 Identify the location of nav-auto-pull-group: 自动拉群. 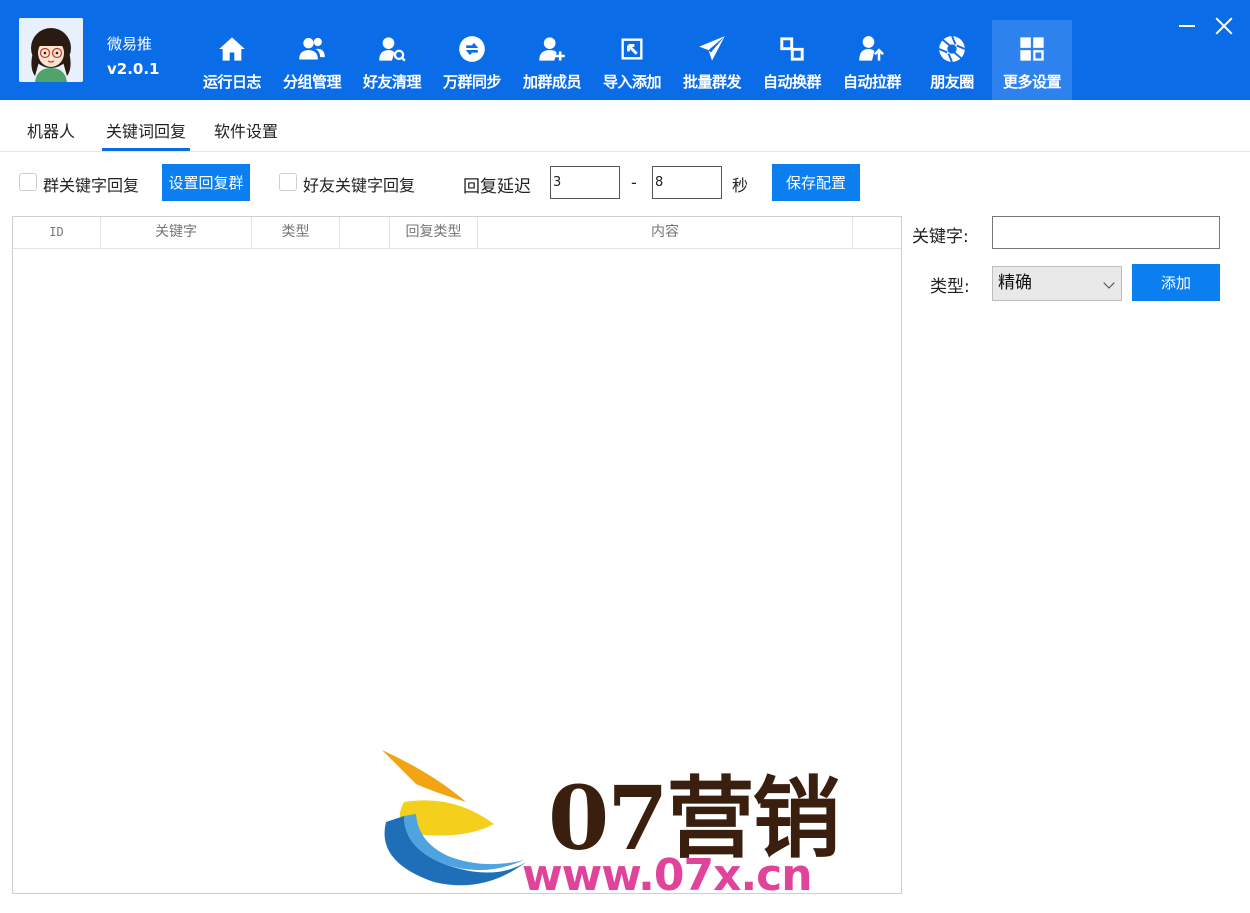
(872, 60).